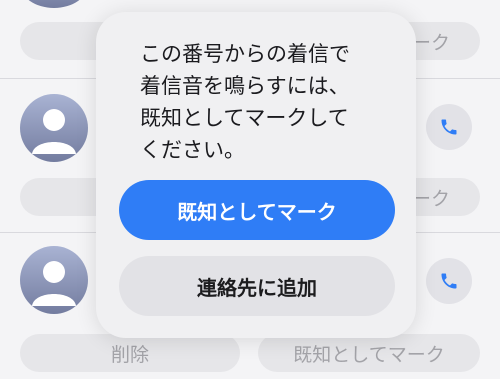  I want to click on mark-known-label: 既知としてマーク, so click(369, 354).